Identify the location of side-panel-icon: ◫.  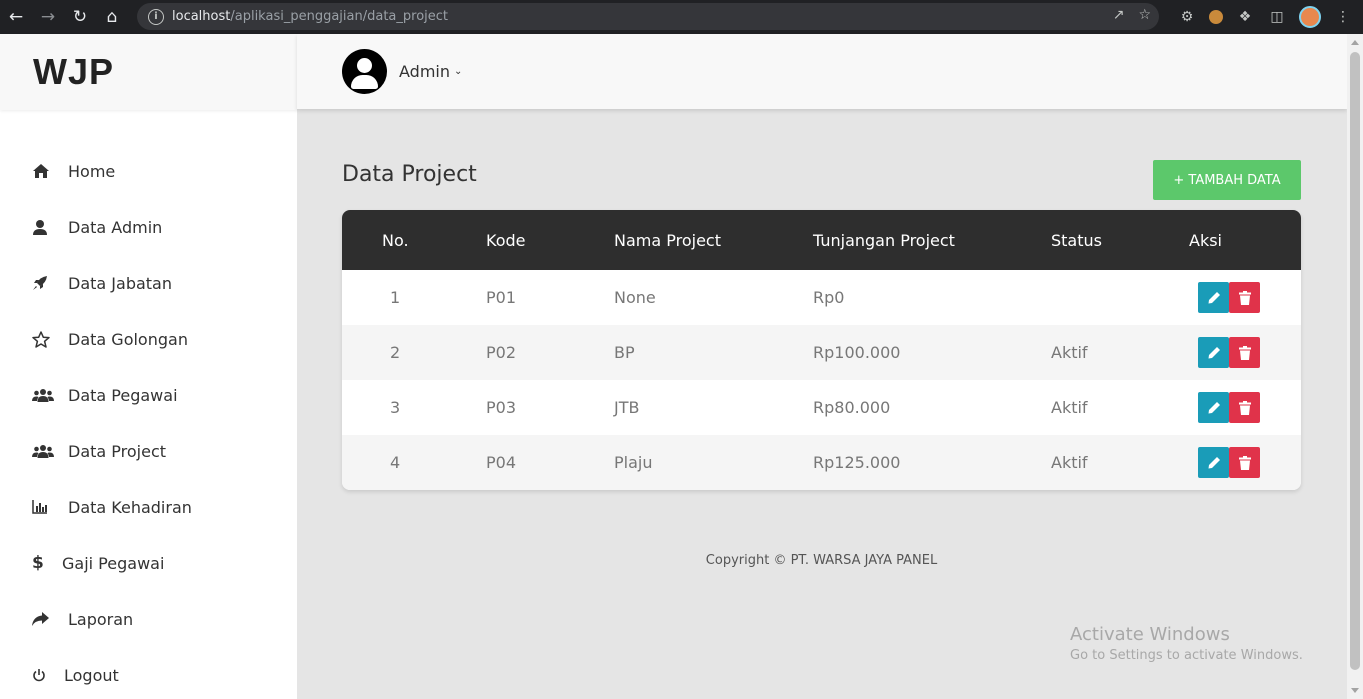
(1277, 17).